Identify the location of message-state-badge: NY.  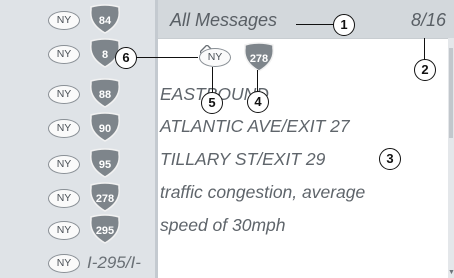
(215, 57).